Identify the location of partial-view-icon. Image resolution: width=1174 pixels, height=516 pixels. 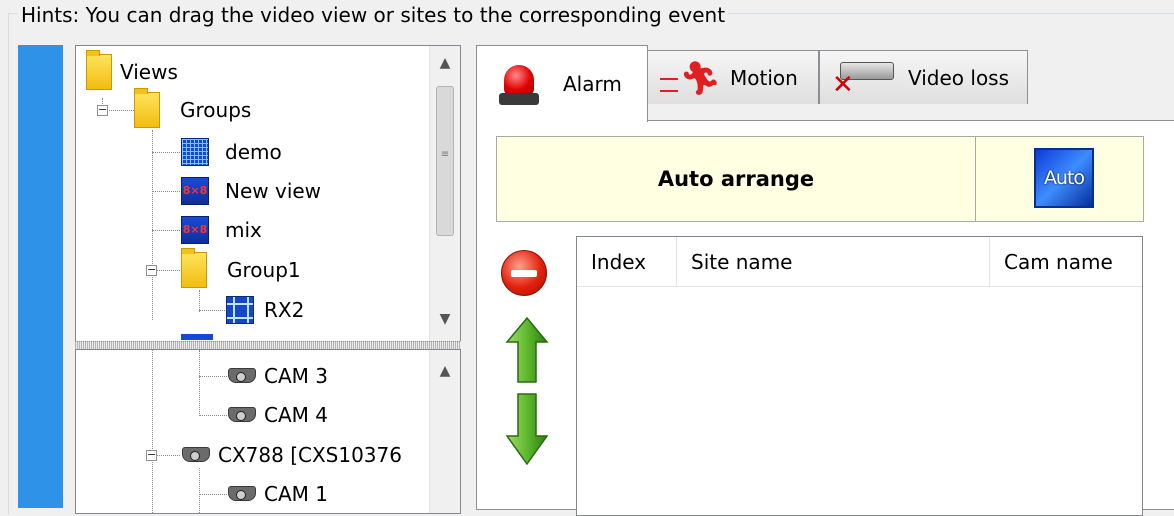
(197, 337).